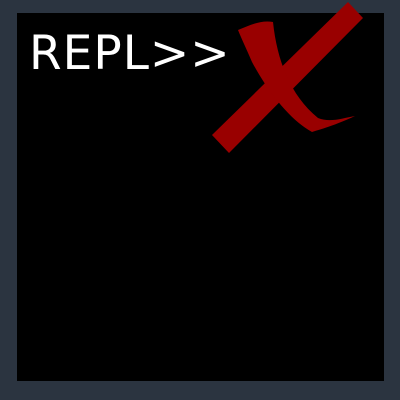 Image resolution: width=400 pixels, height=400 pixels. I want to click on repl-prompt-text: REPL>>, so click(130, 53).